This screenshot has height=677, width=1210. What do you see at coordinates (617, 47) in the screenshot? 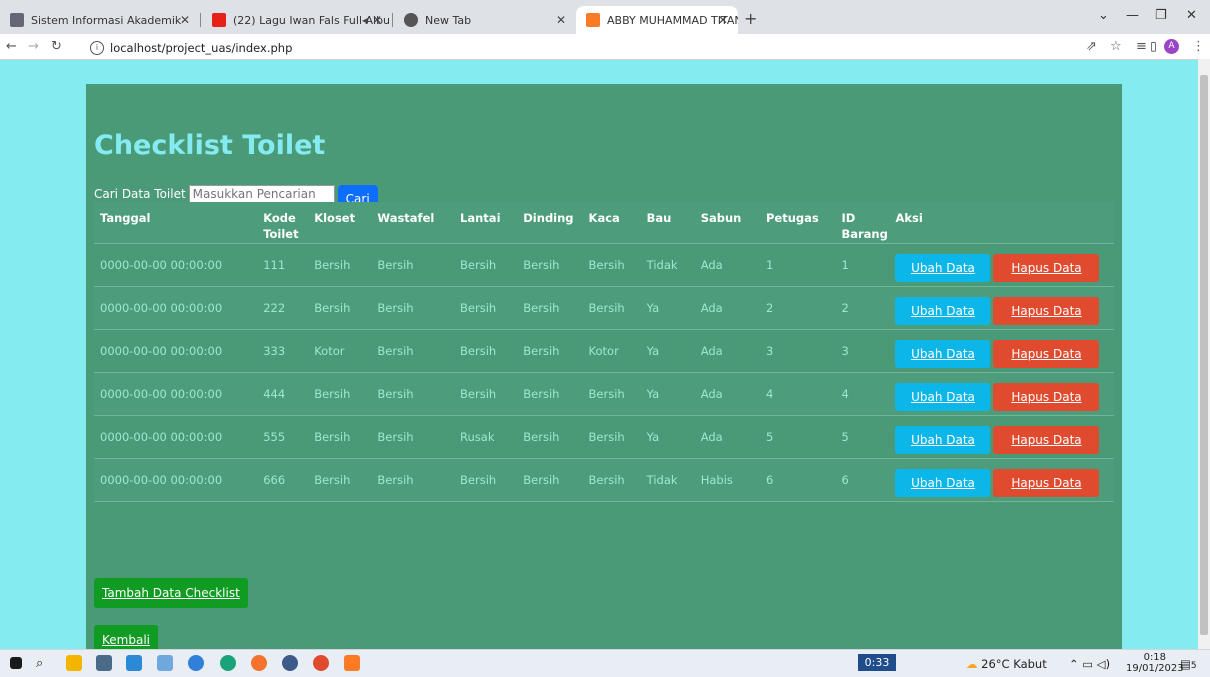
I see `url-field: i localhost/project_uas/index.php` at bounding box center [617, 47].